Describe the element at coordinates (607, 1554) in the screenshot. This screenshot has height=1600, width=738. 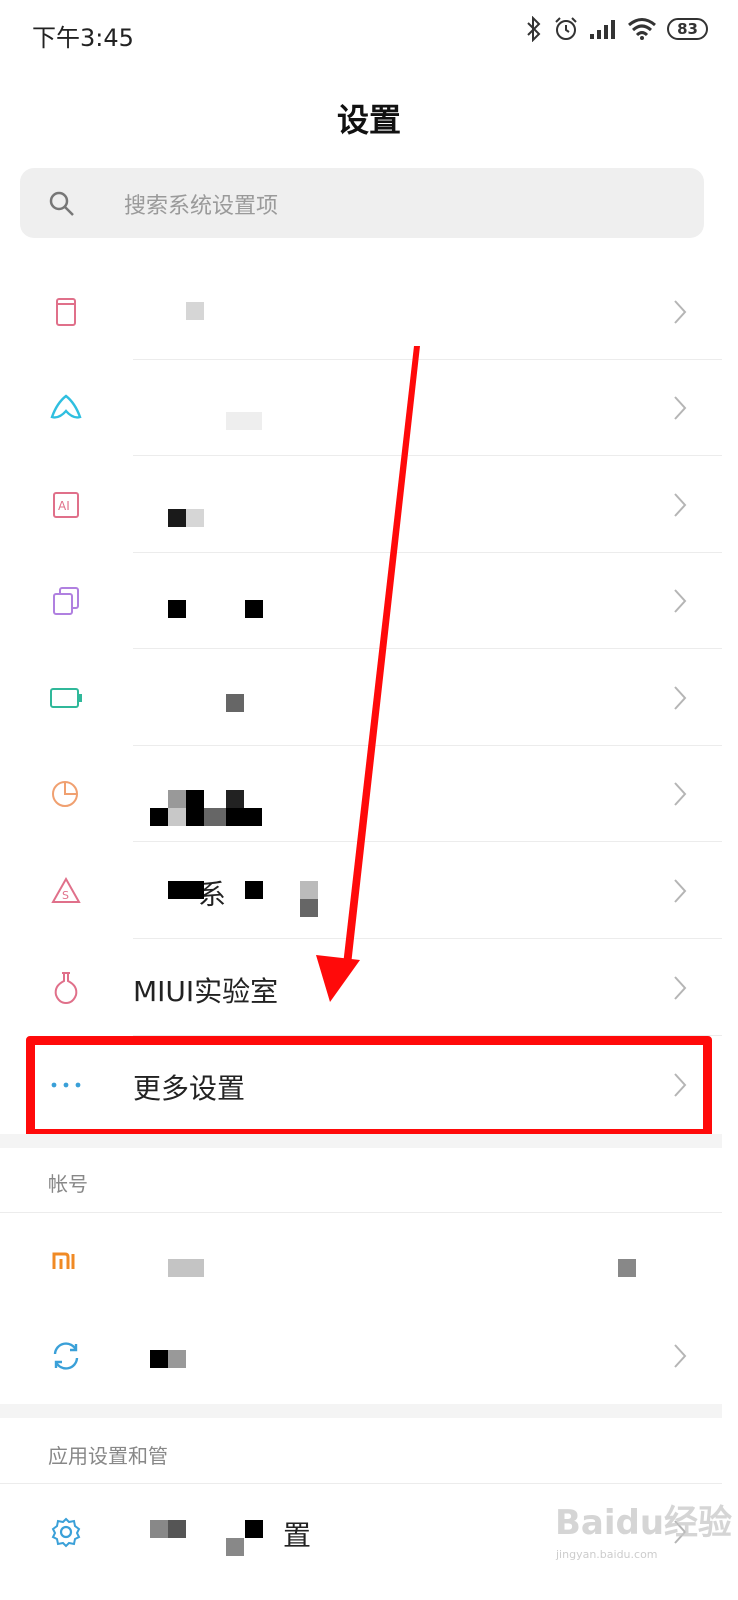
I see `baidu-watermark-url: jingyan.baidu.com` at that location.